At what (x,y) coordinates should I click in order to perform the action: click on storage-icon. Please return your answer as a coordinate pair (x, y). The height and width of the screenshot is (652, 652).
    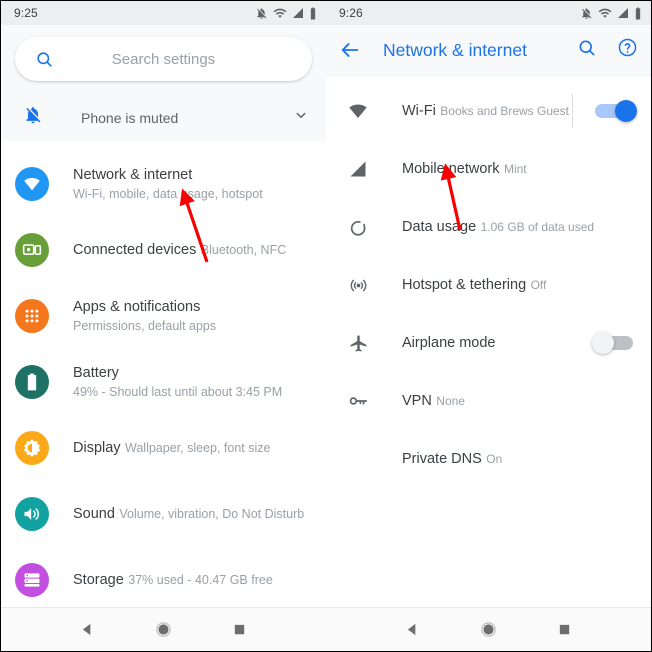
    Looking at the image, I should click on (32, 580).